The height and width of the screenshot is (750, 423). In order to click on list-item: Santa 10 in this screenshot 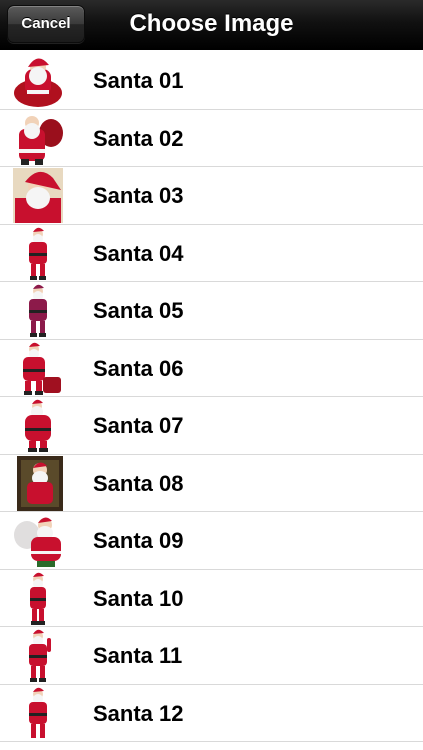, I will do `click(211, 598)`.